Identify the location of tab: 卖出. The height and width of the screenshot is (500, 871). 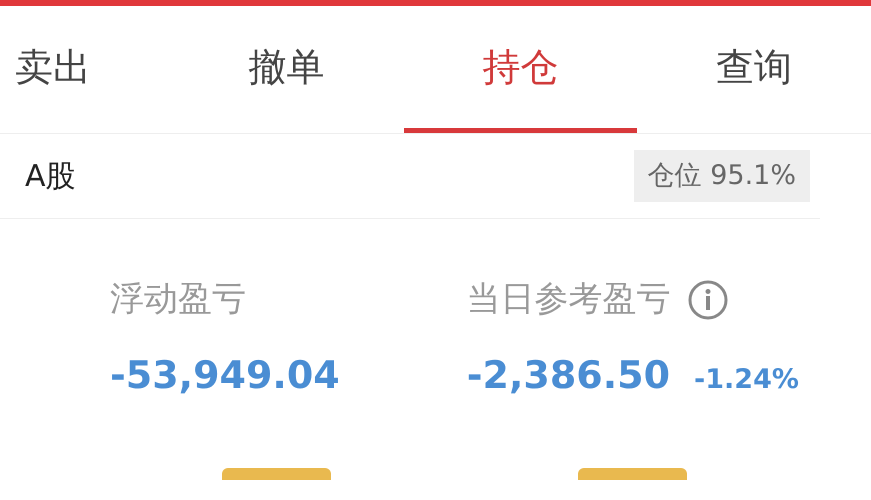
(85, 69).